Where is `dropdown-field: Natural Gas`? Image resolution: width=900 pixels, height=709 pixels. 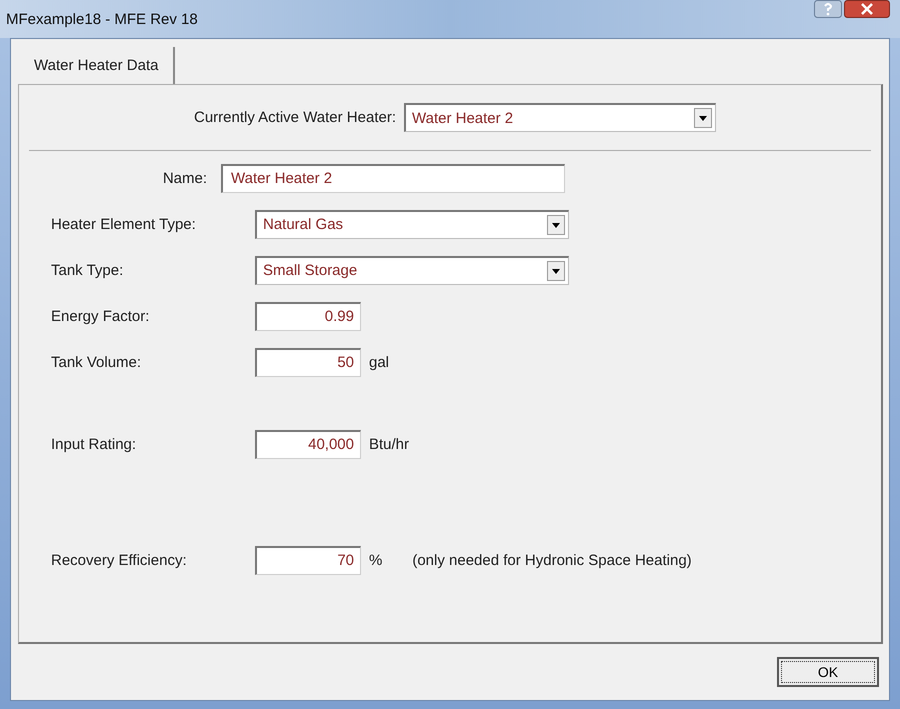
dropdown-field: Natural Gas is located at coordinates (412, 224).